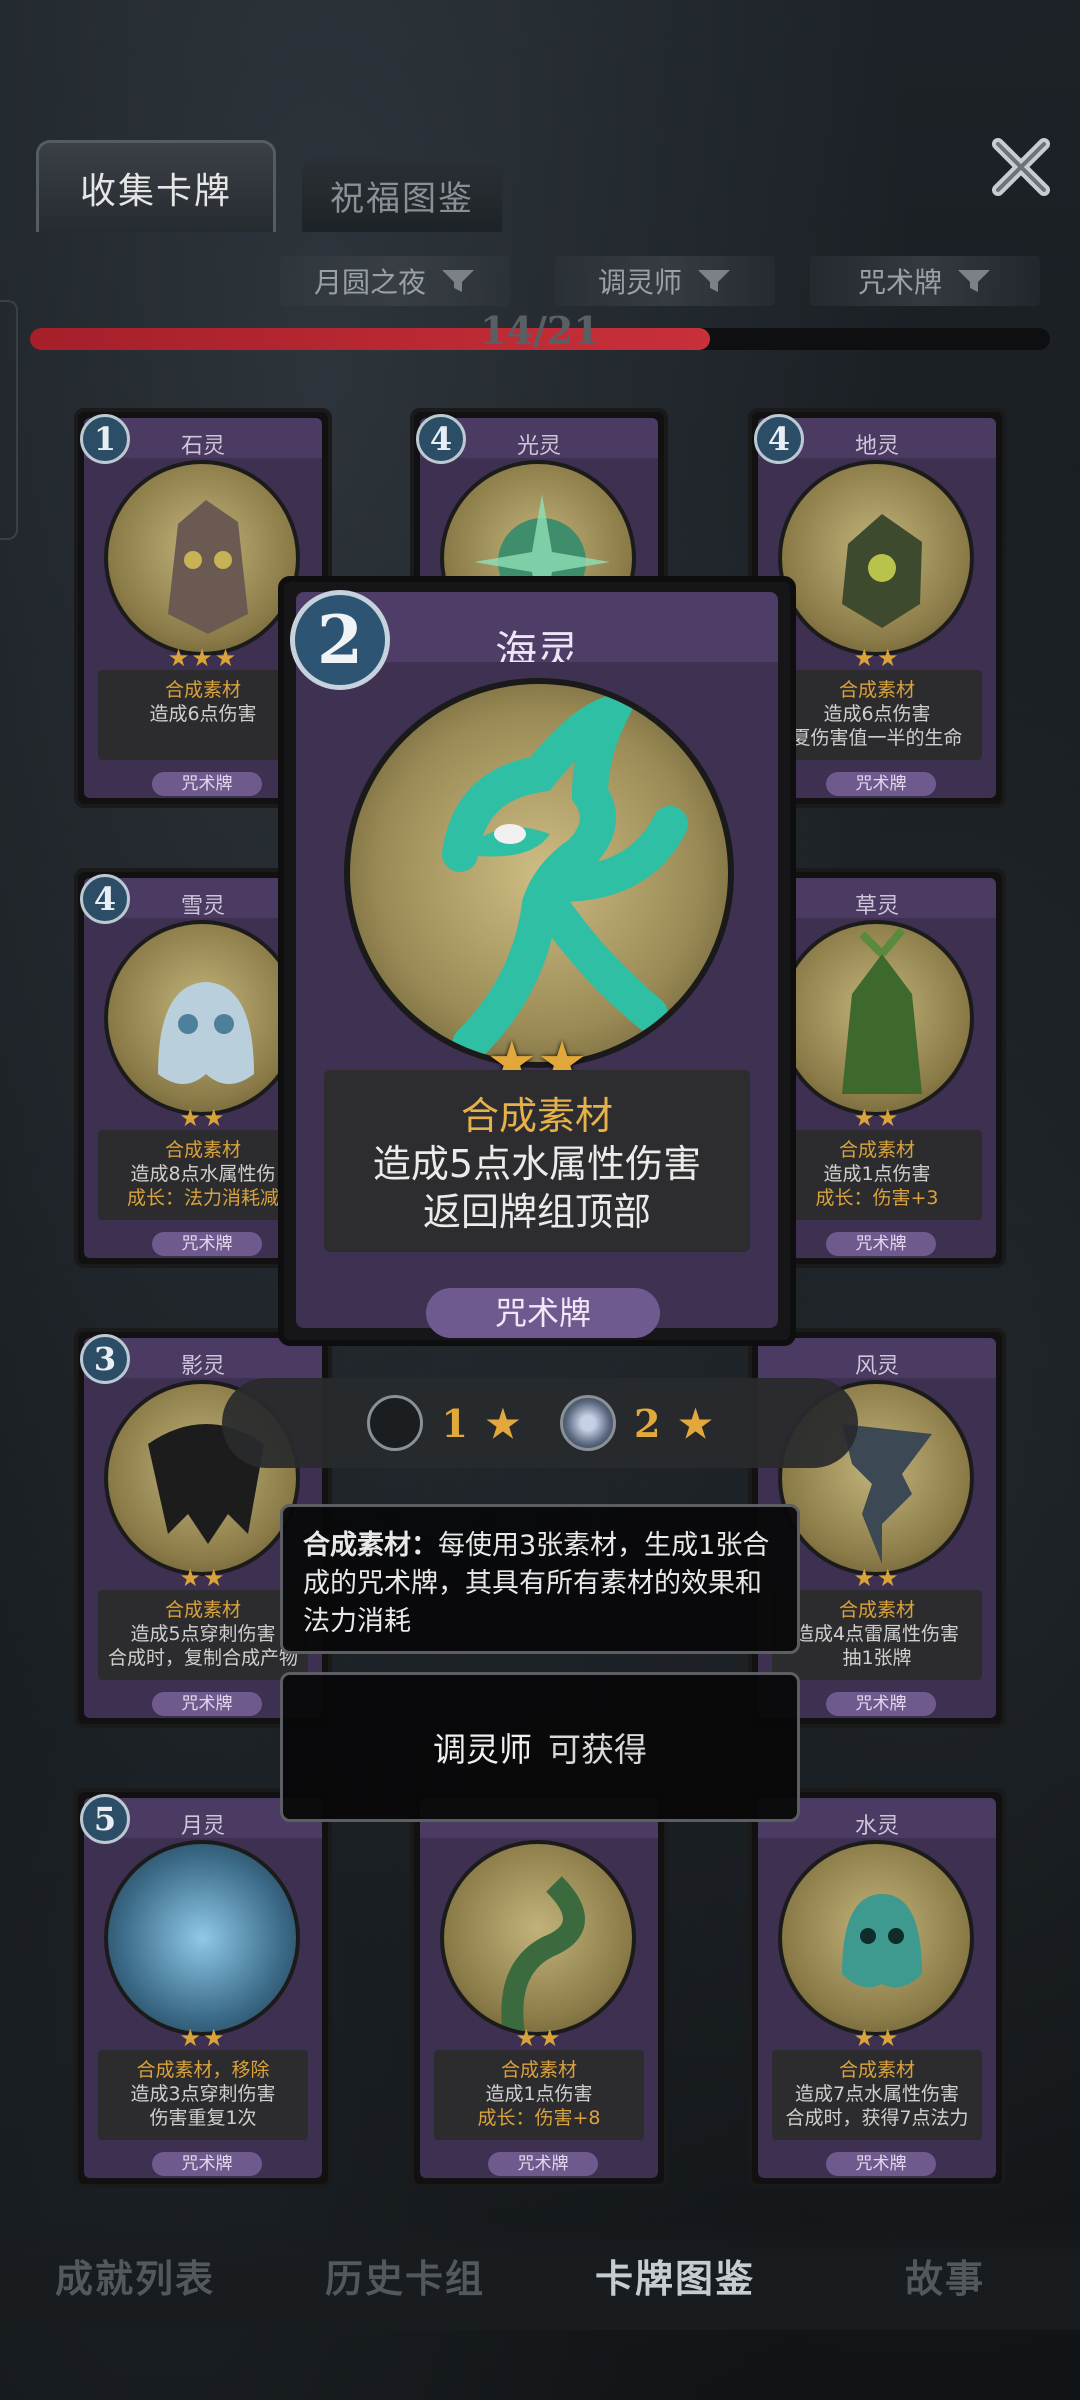  Describe the element at coordinates (135, 2275) in the screenshot. I see `nav-achievements: 成就列表` at that location.